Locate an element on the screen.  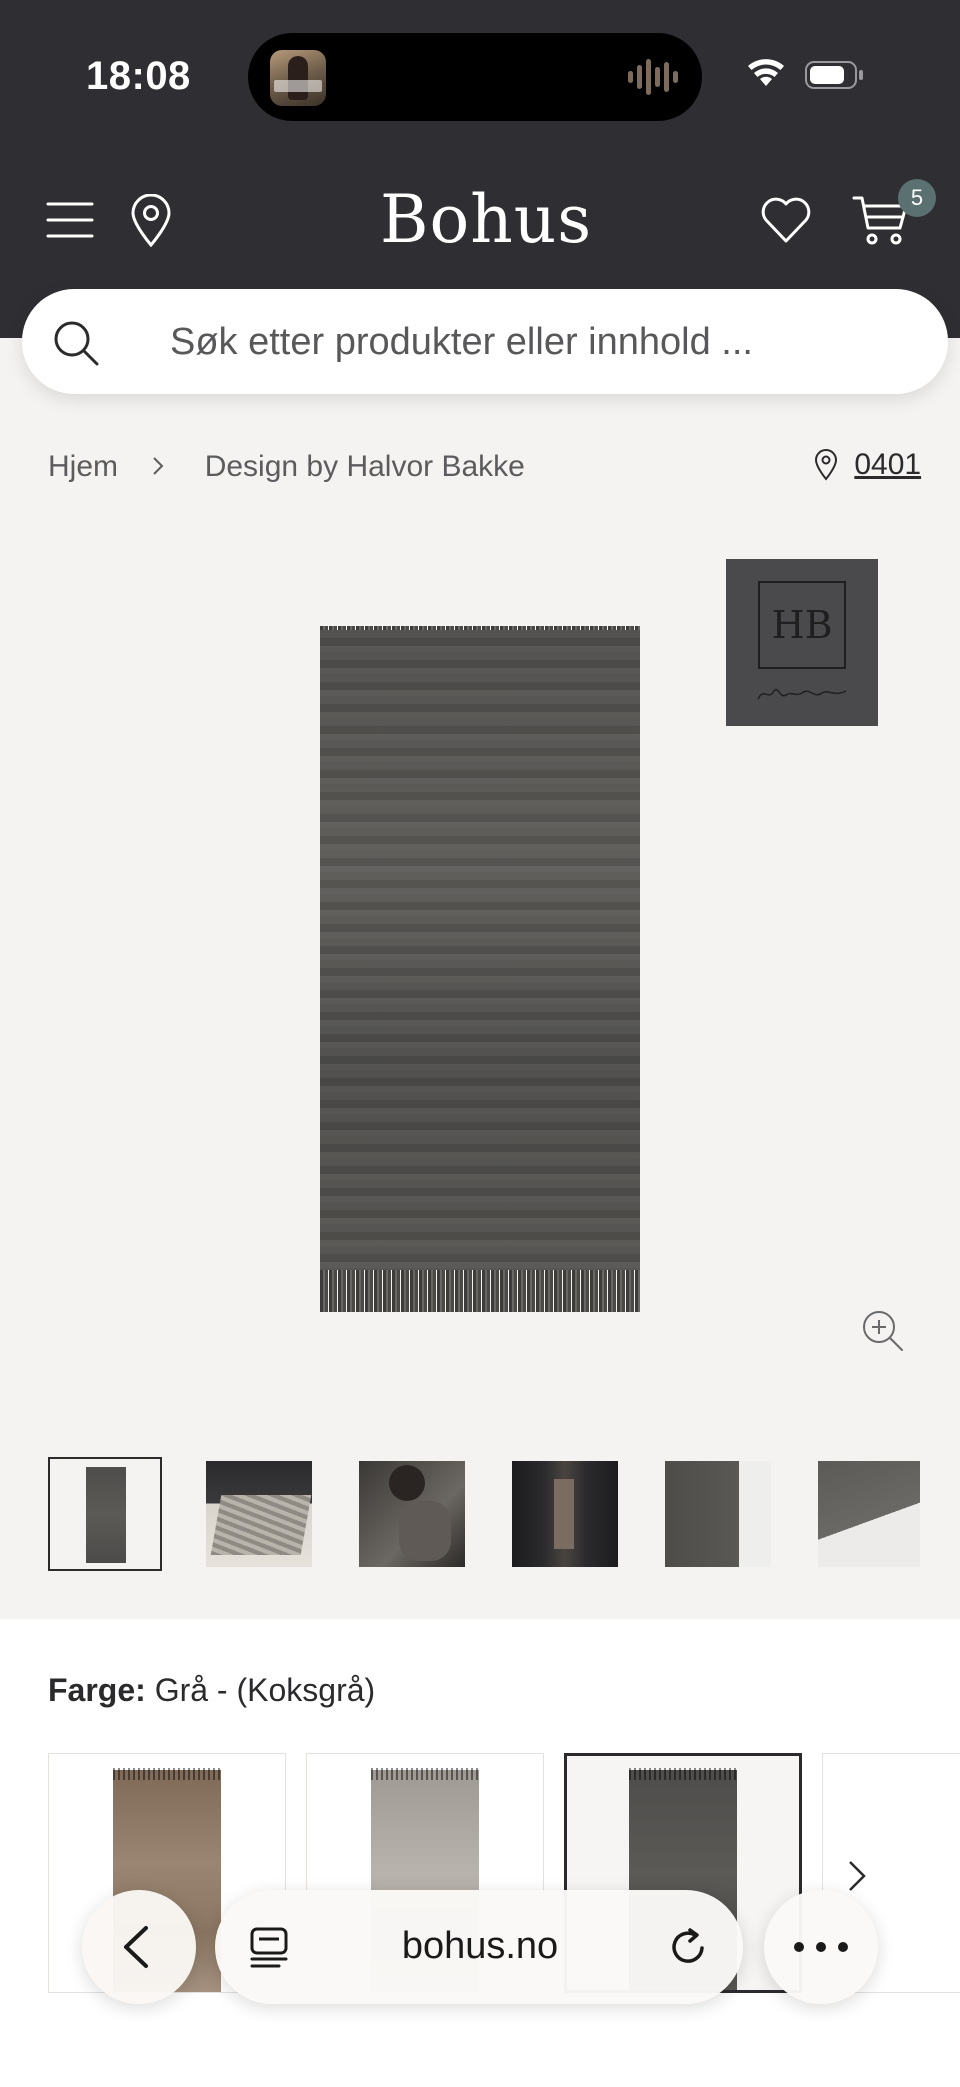
status-time: 18:08 is located at coordinates (138, 76).